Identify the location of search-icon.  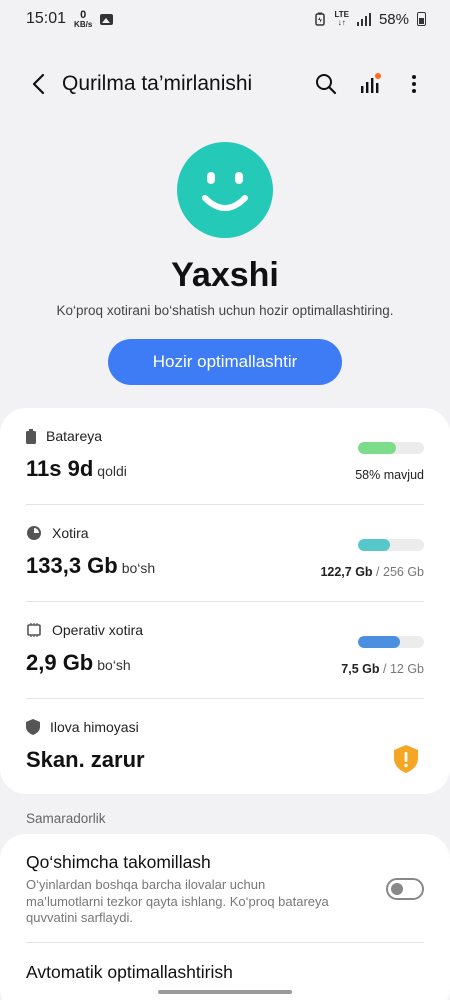
(326, 84).